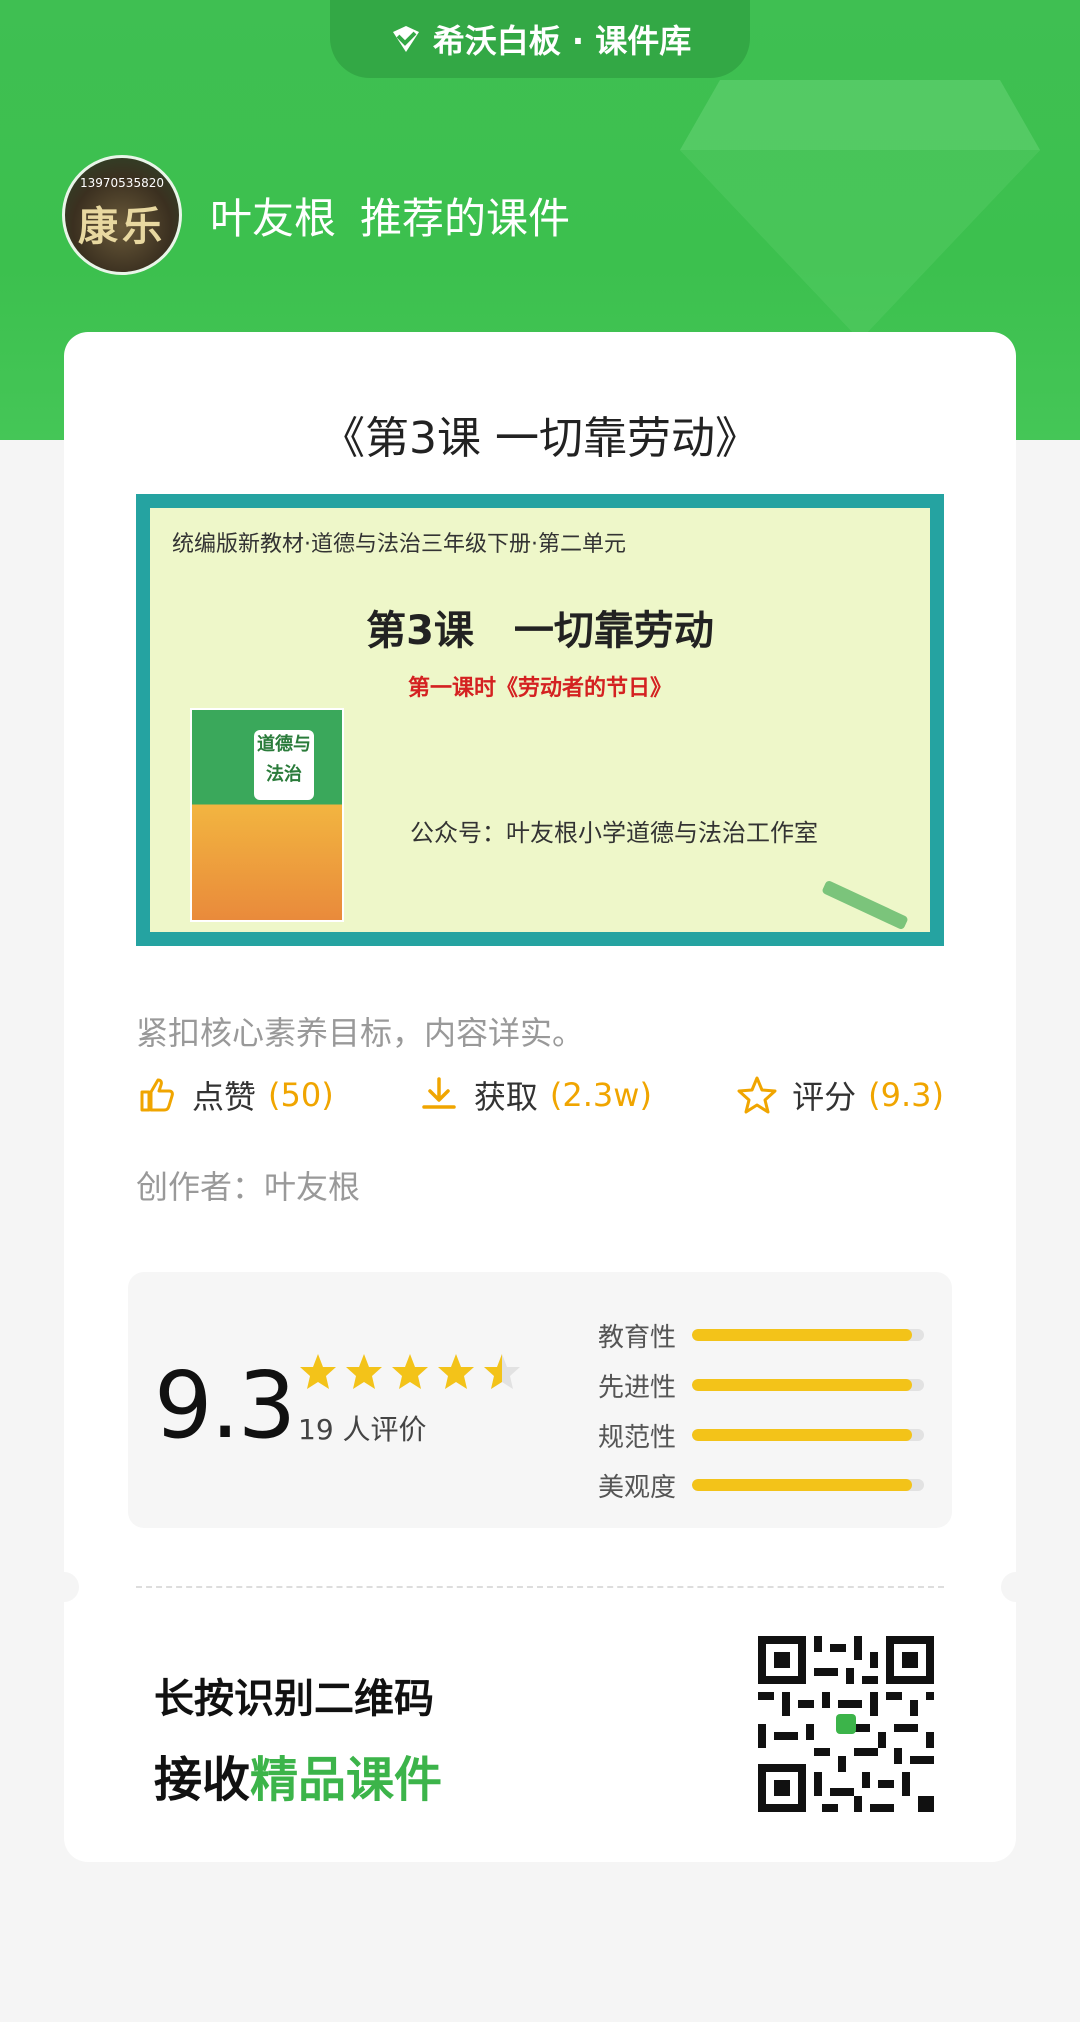 Image resolution: width=1080 pixels, height=2022 pixels. What do you see at coordinates (362, 1429) in the screenshot?
I see `review-count: 19 人评价` at bounding box center [362, 1429].